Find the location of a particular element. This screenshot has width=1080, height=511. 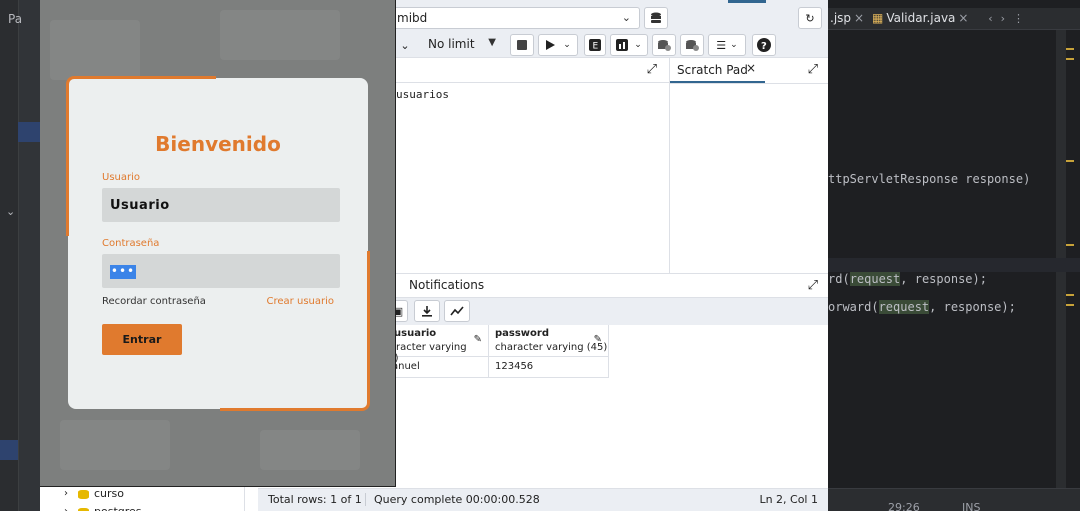

project-tree-strip is located at coordinates (29, 255).